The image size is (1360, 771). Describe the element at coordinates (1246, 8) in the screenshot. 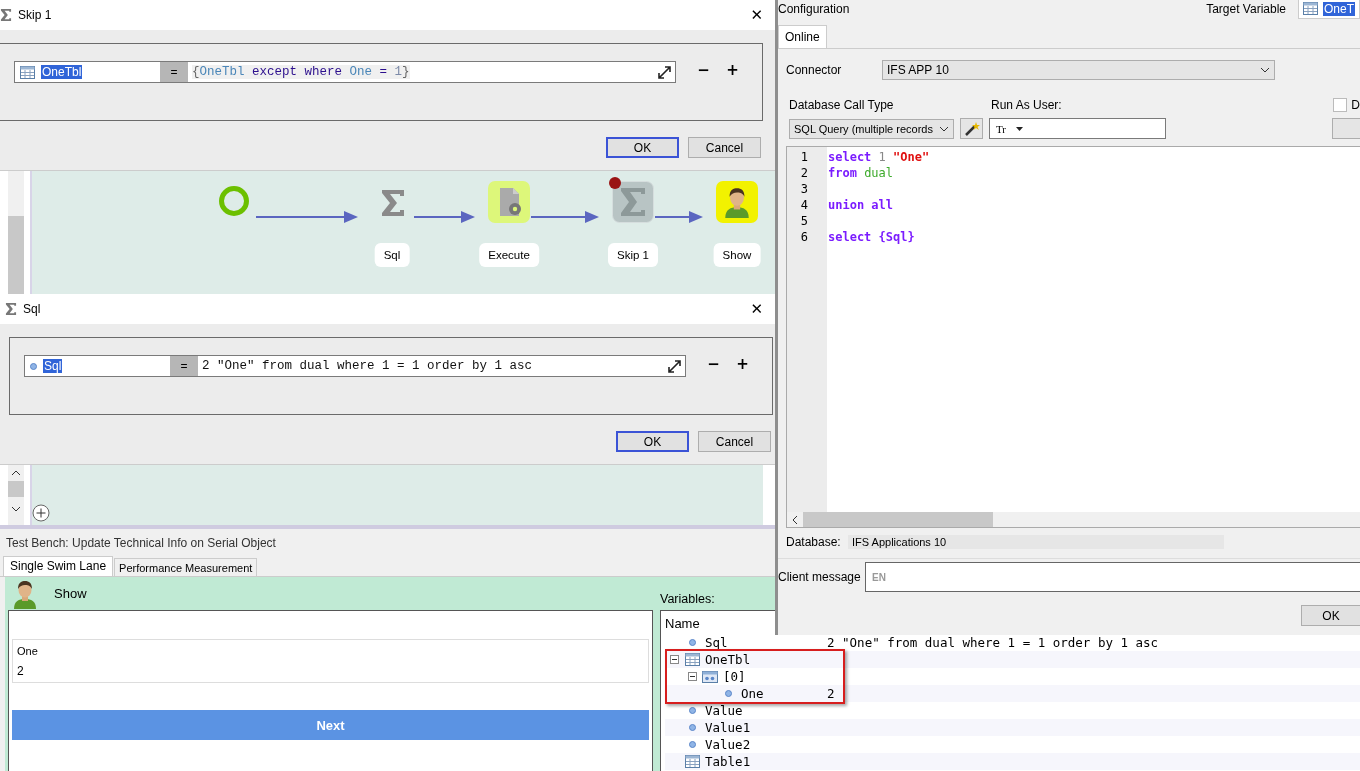

I see `target-label: Target Variable` at that location.